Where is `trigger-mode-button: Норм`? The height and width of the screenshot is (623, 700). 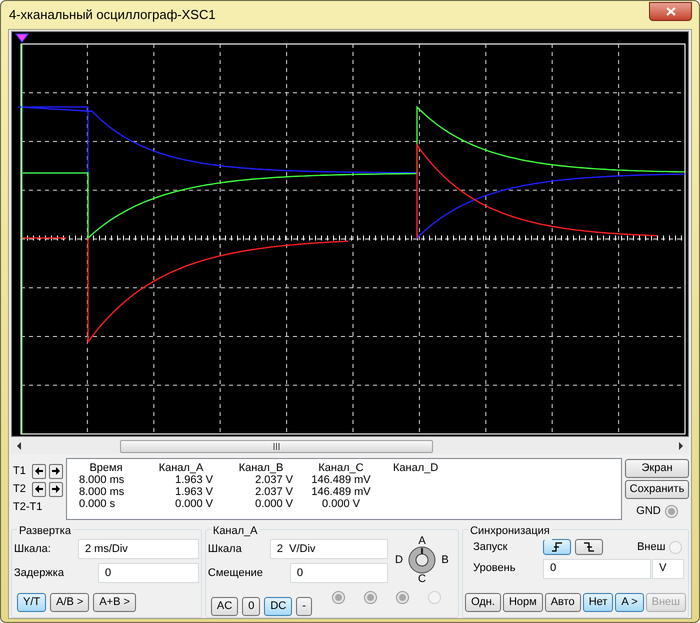
trigger-mode-button: Норм is located at coordinates (522, 602).